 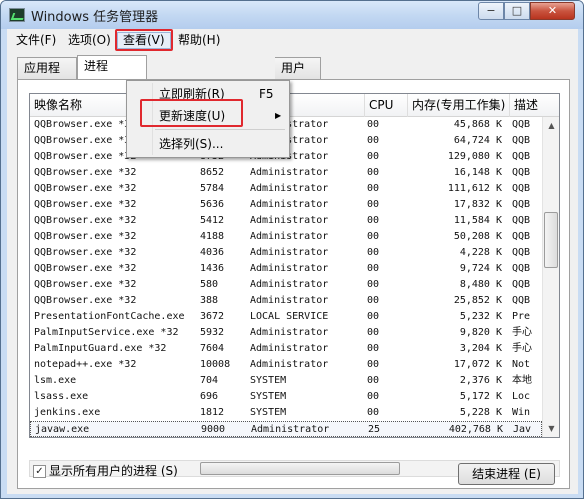 I want to click on table-row: lsass.exe 696 SYSTEM 00 5,172 K Loc, so click(x=286, y=397).